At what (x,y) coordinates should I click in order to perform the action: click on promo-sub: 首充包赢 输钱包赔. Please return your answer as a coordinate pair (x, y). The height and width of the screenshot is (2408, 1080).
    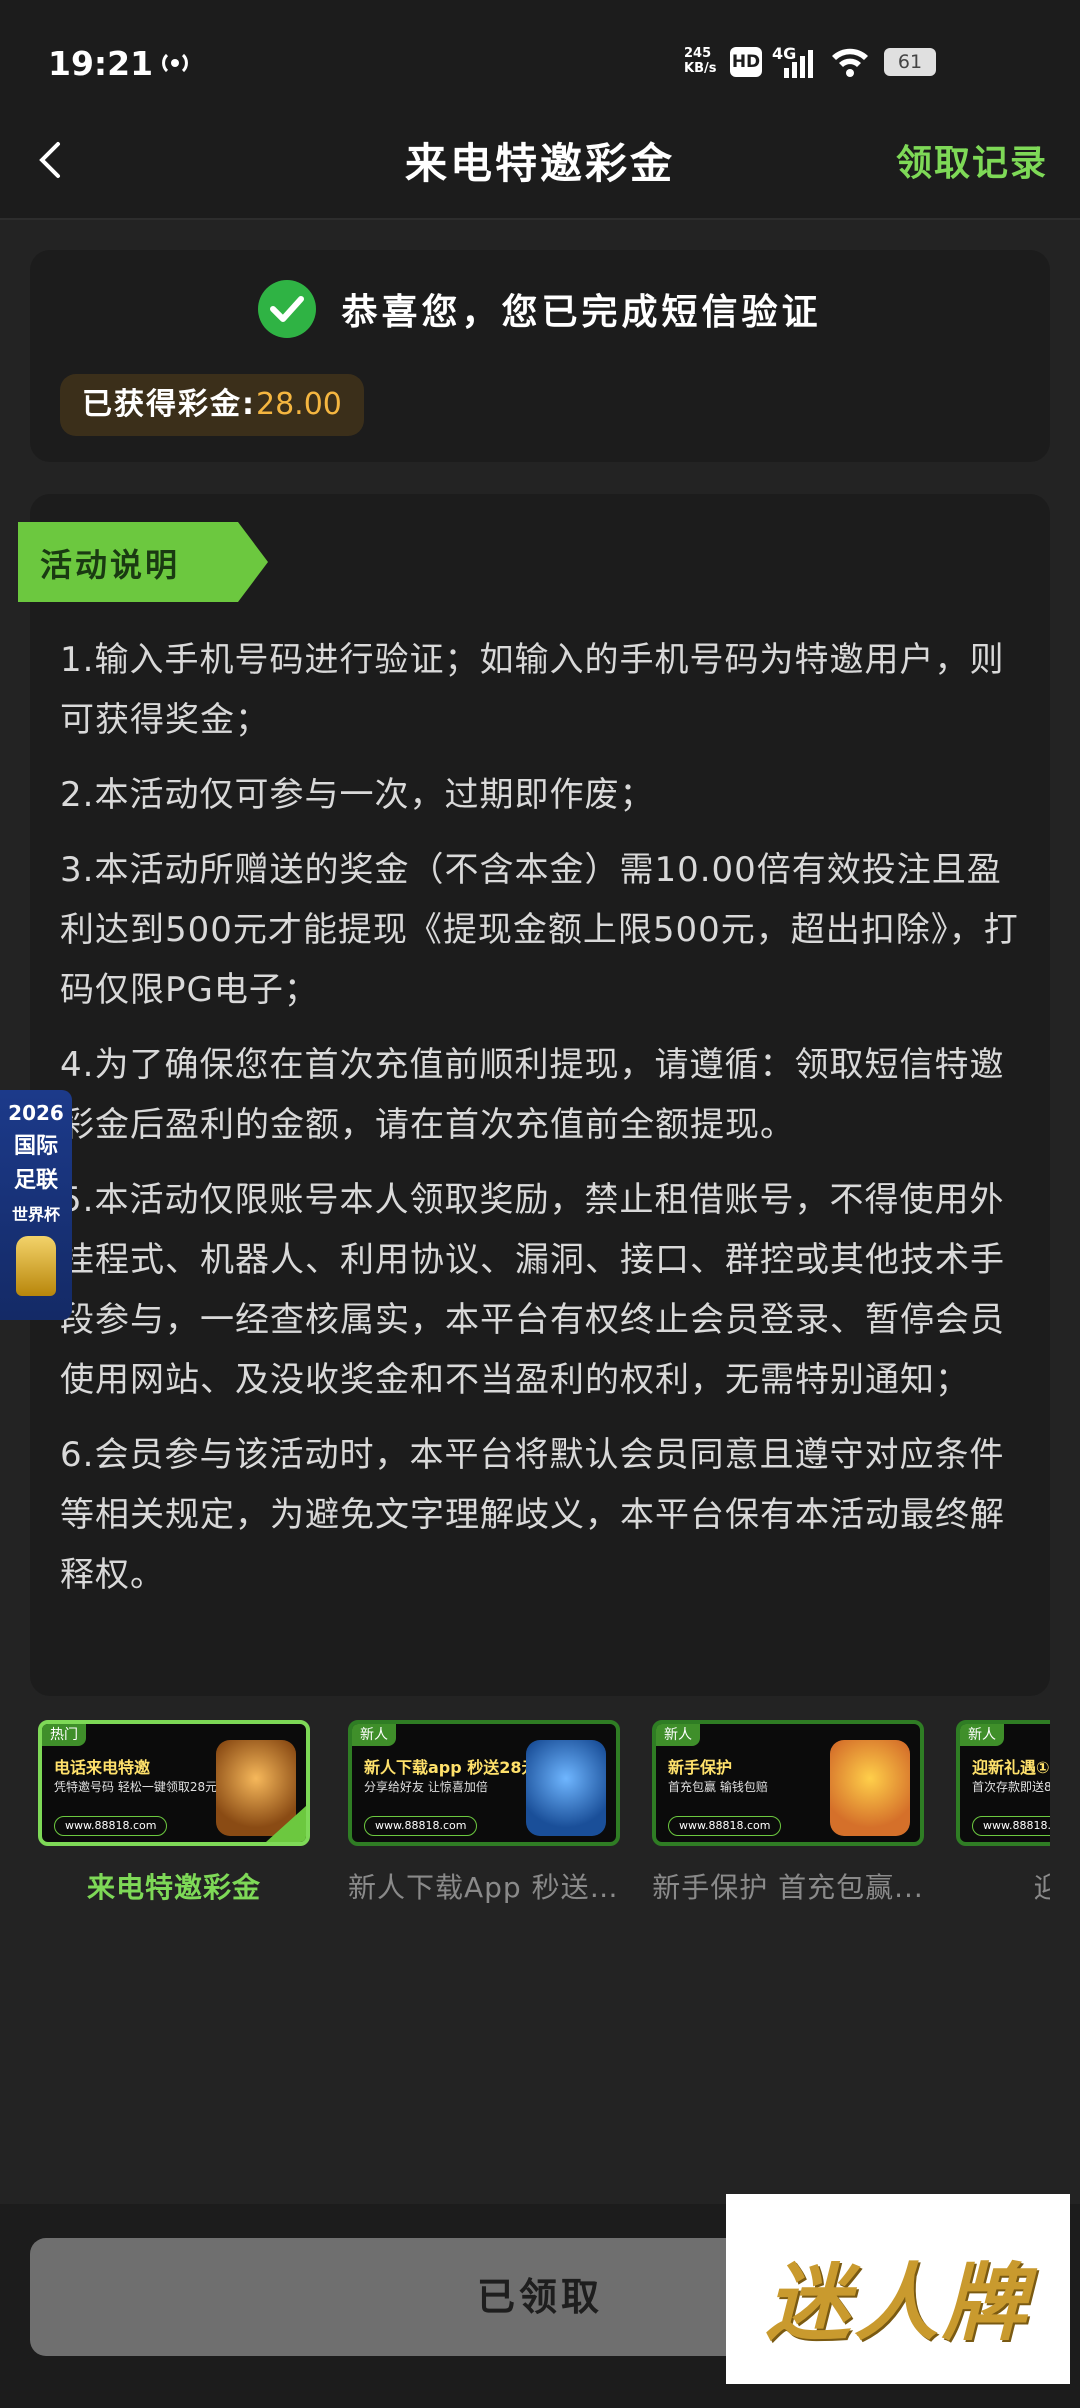
    Looking at the image, I should click on (718, 1787).